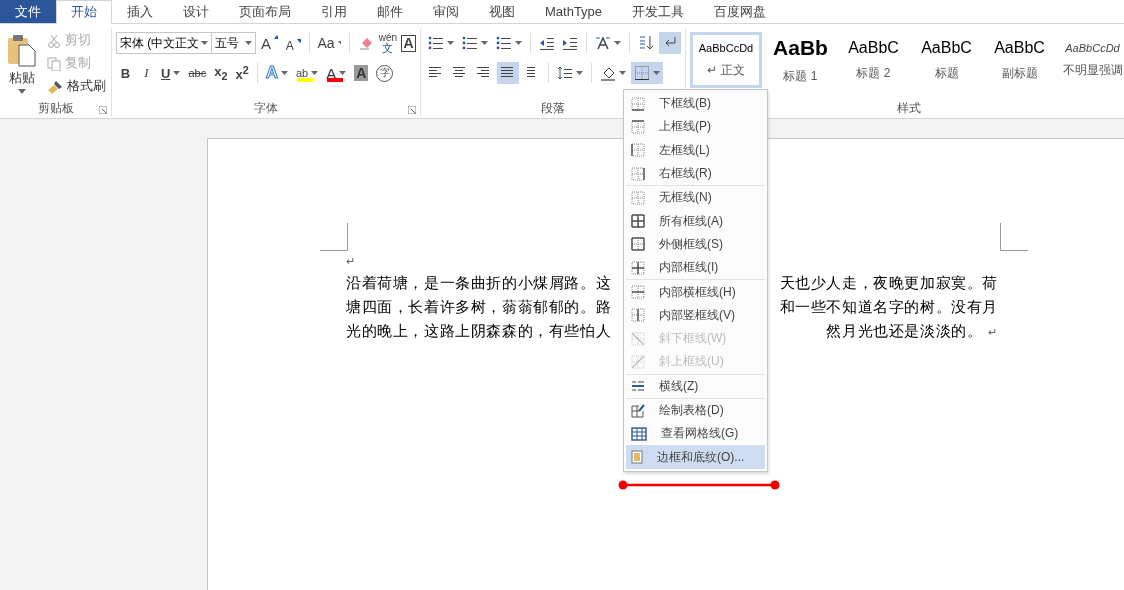  I want to click on paragraph-mark: ↵, so click(350, 262).